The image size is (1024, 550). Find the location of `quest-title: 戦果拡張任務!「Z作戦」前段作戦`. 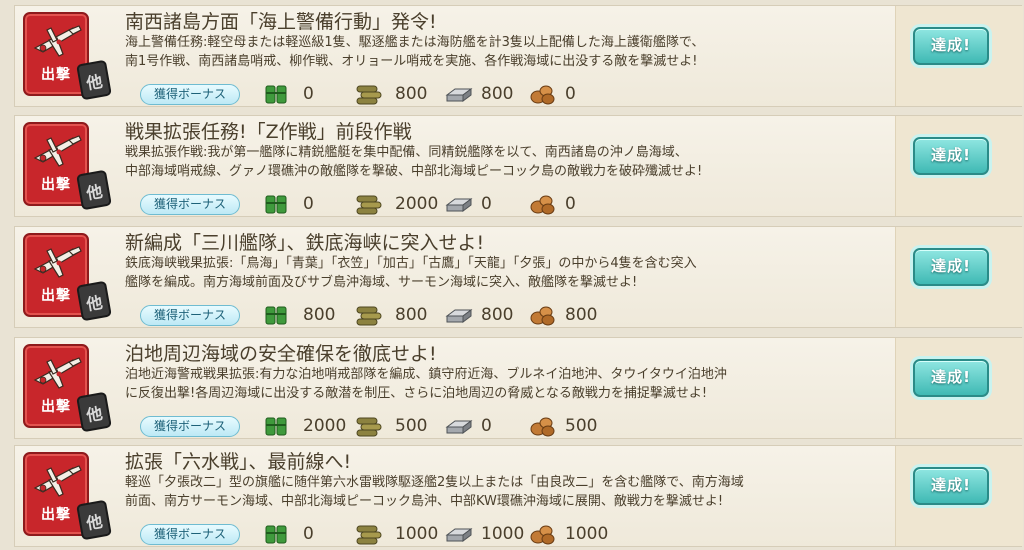

quest-title: 戦果拡張任務!「Z作戦」前段作戦 is located at coordinates (268, 132).